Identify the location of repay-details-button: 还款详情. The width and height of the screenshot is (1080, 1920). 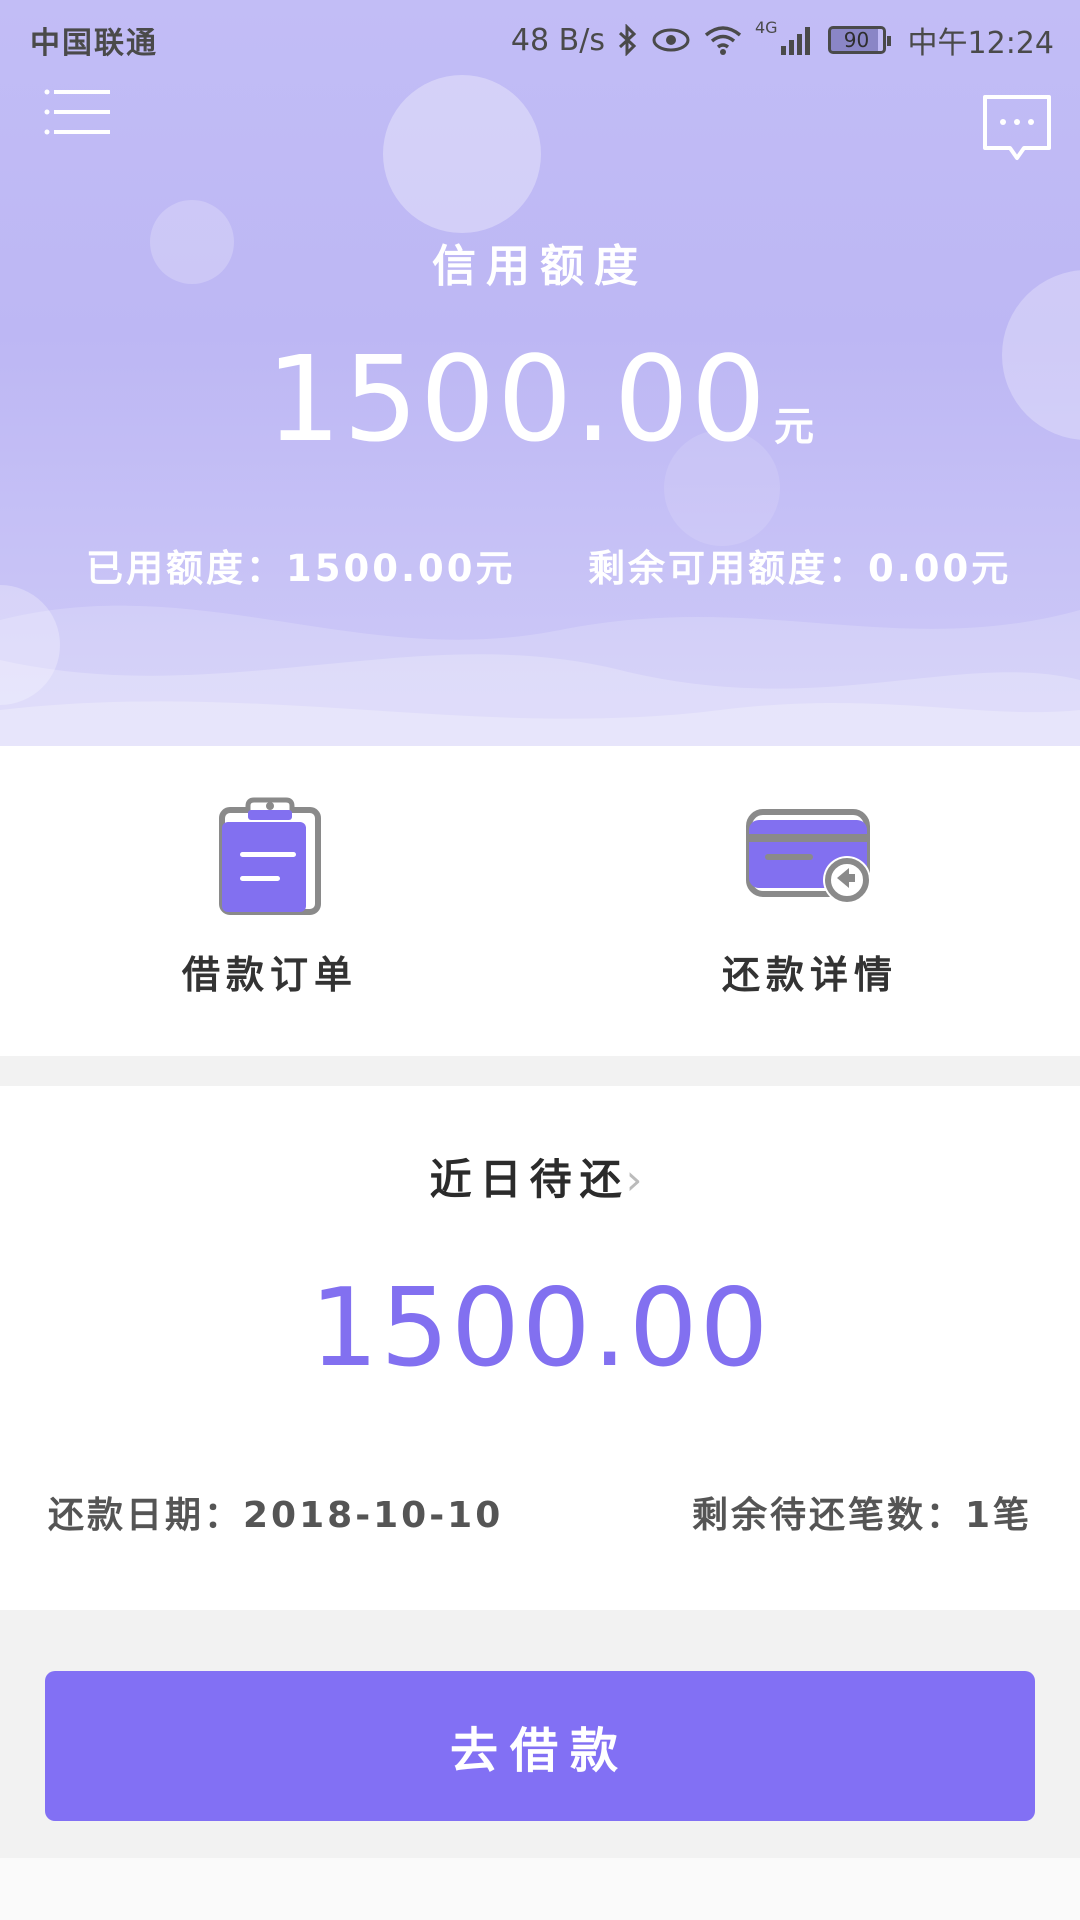
(810, 902).